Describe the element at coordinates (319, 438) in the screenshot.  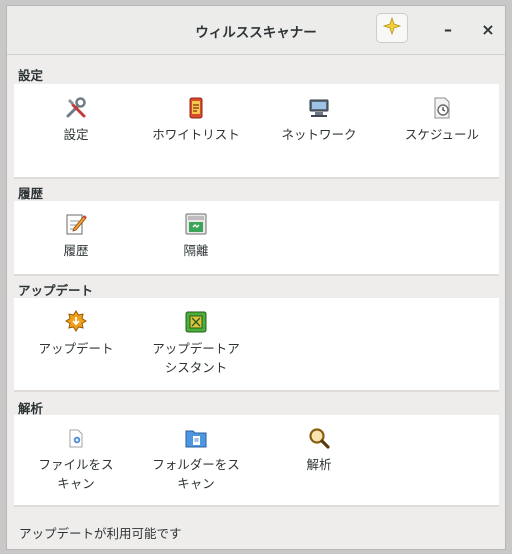
I see `magnifier-icon` at that location.